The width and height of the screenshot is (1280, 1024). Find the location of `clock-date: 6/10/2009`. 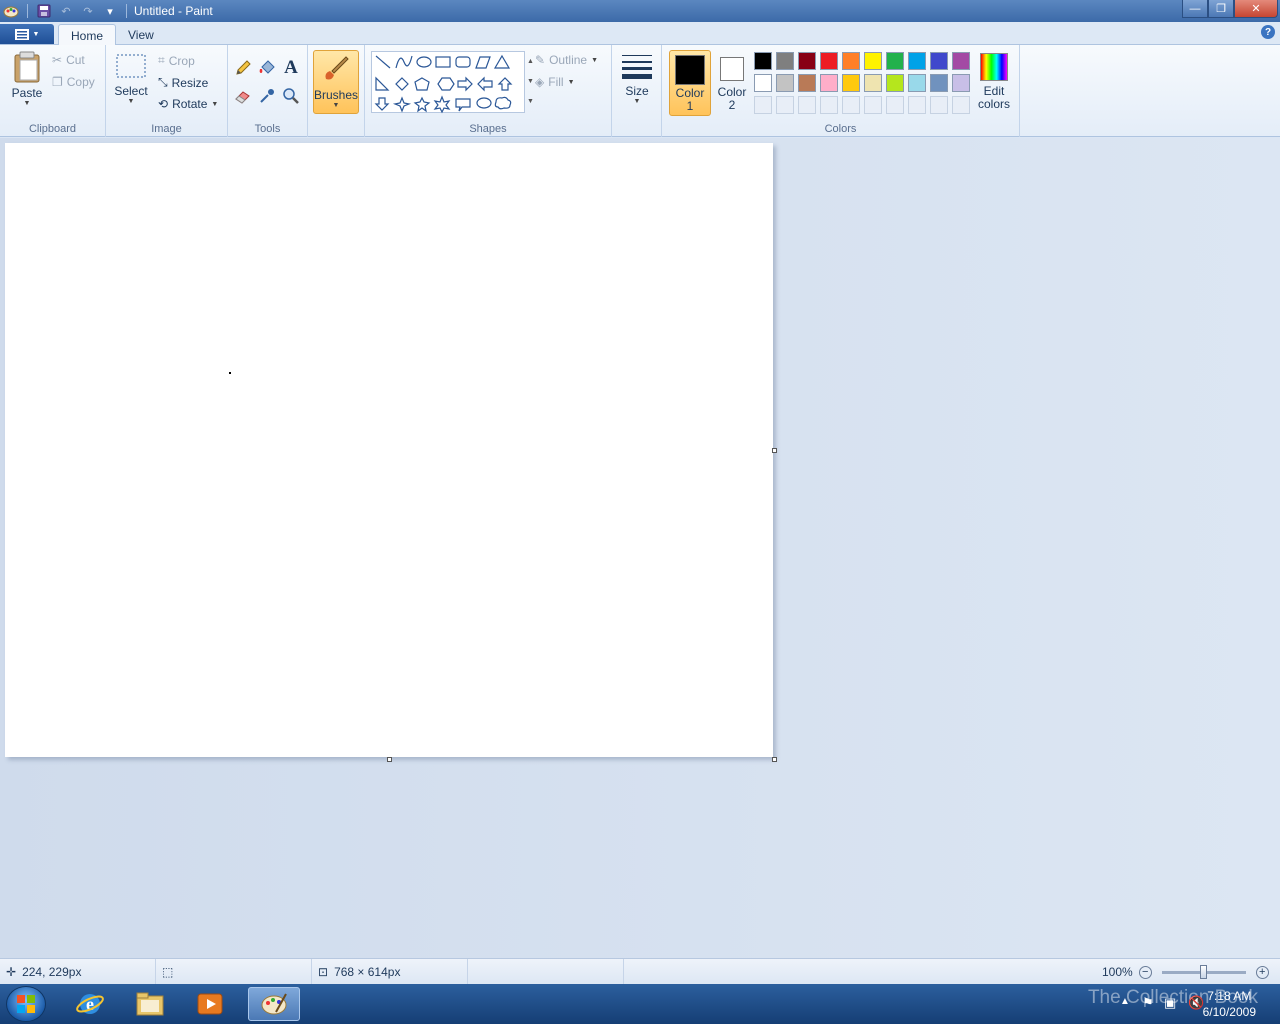

clock-date: 6/10/2009 is located at coordinates (1229, 1012).